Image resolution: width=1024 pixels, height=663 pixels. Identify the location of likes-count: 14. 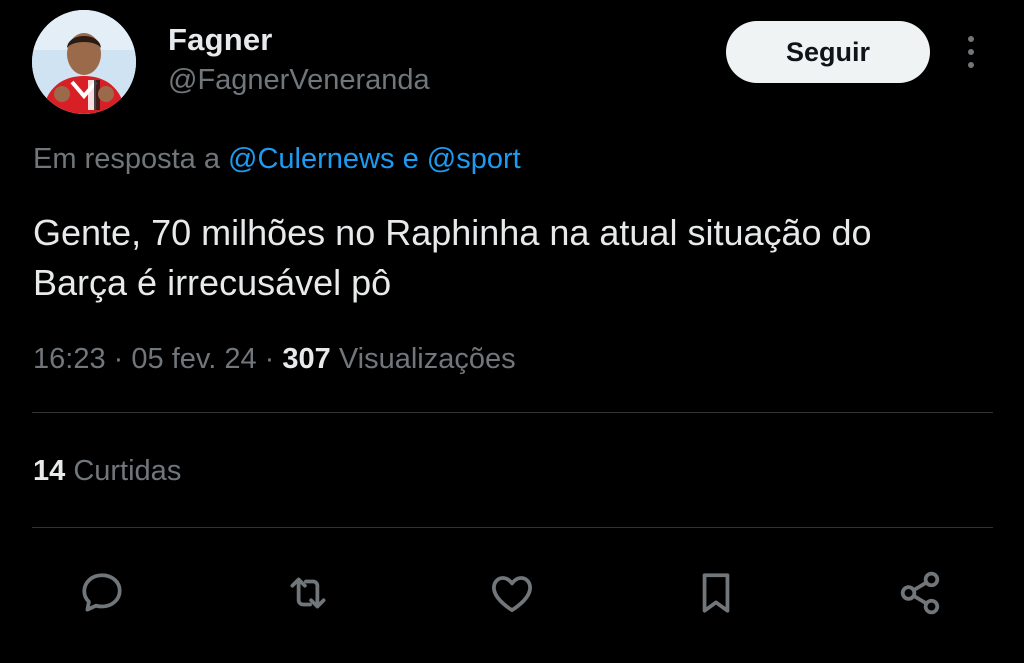
(49, 471).